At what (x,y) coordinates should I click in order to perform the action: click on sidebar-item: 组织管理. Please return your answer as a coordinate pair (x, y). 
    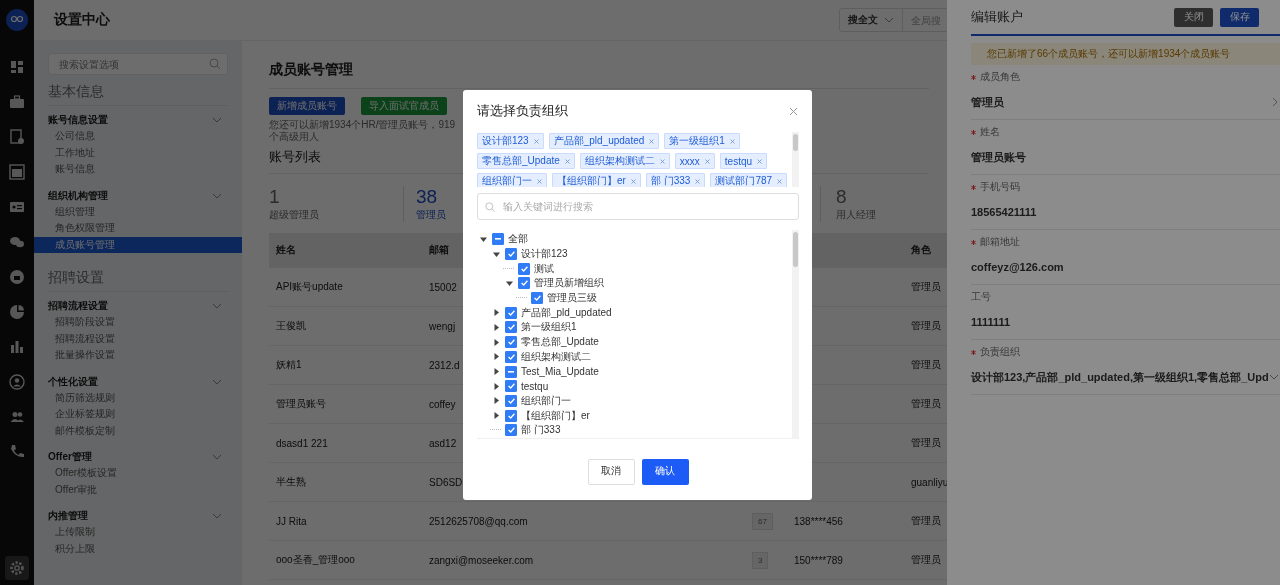
    Looking at the image, I should click on (145, 211).